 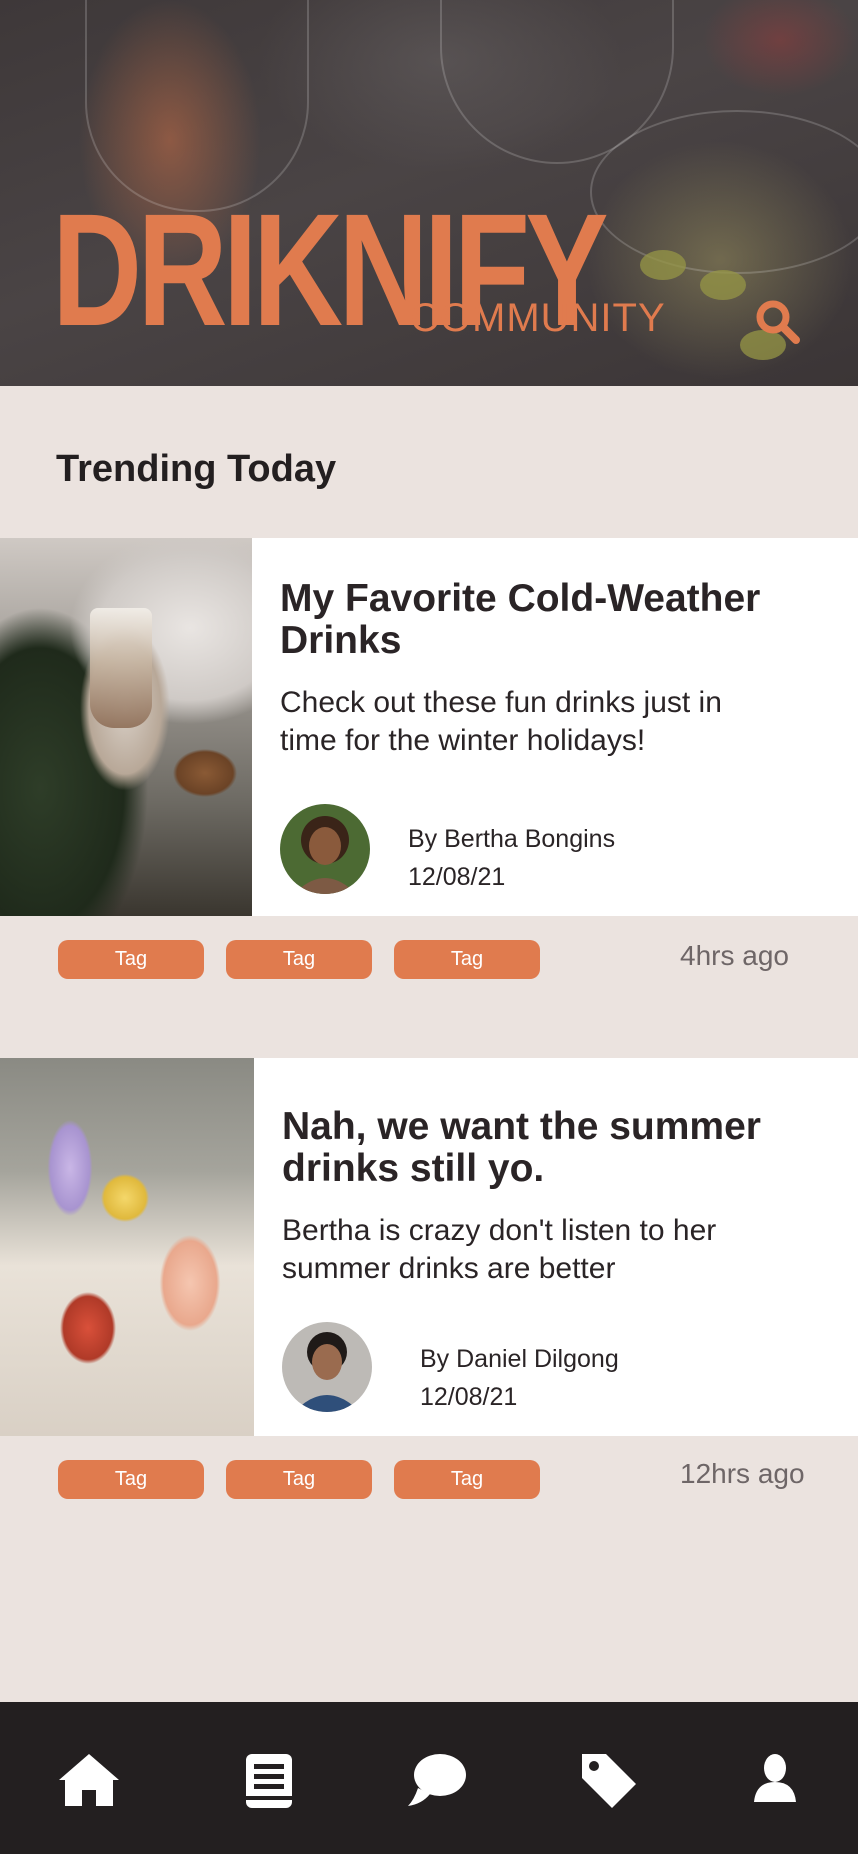 I want to click on tag-icon, so click(x=609, y=1781).